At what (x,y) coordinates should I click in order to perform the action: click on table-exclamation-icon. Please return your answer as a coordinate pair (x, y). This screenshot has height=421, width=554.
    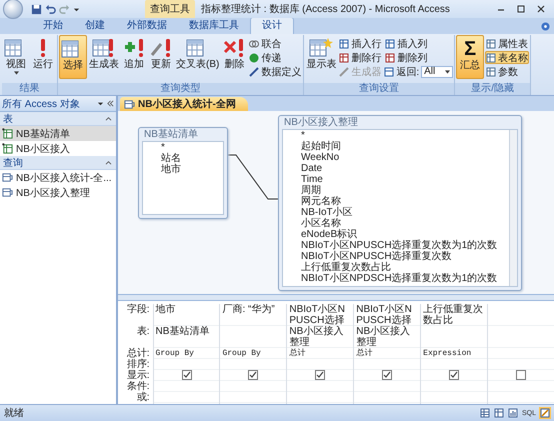
    Looking at the image, I should click on (104, 48).